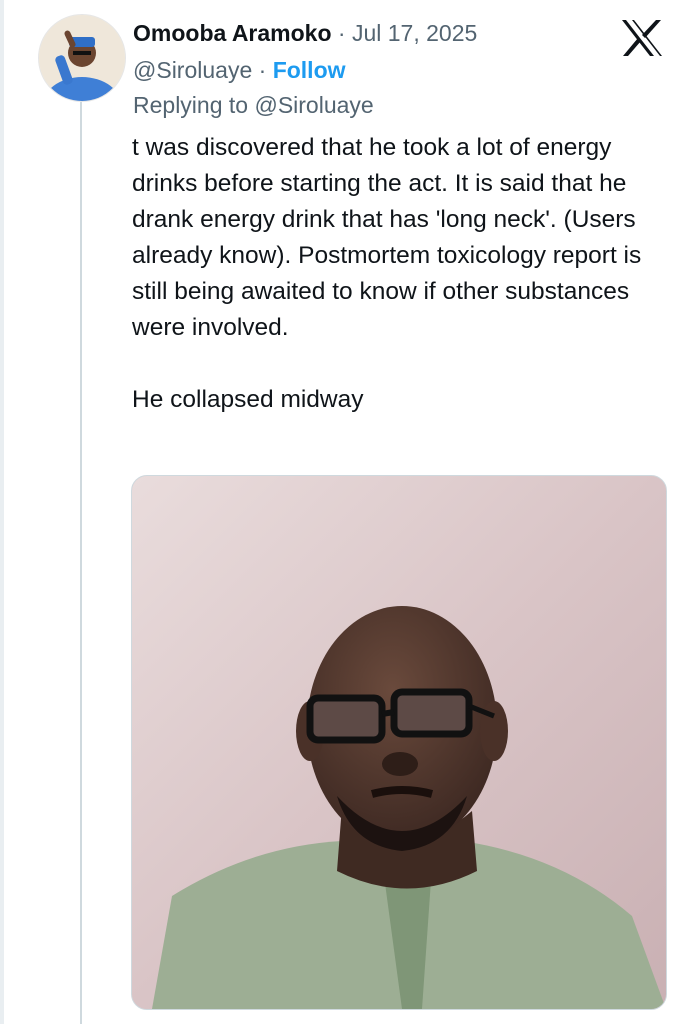 The width and height of the screenshot is (689, 1024). Describe the element at coordinates (313, 105) in the screenshot. I see `replying-to-mention: @Siroluaye` at that location.